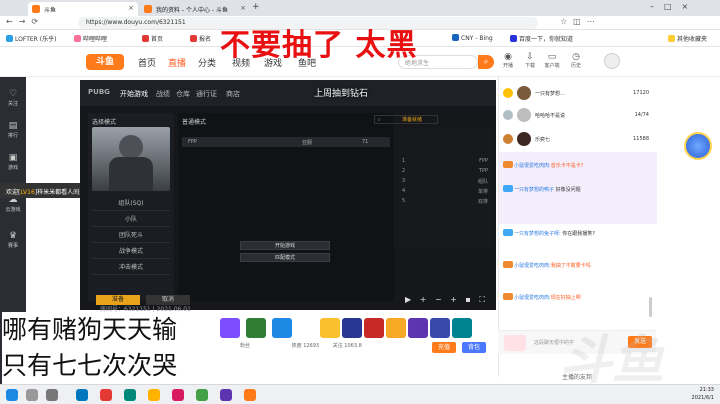  Describe the element at coordinates (580, 21) in the screenshot. I see `browser-toolbar-icons: ☆◫⋯` at that location.